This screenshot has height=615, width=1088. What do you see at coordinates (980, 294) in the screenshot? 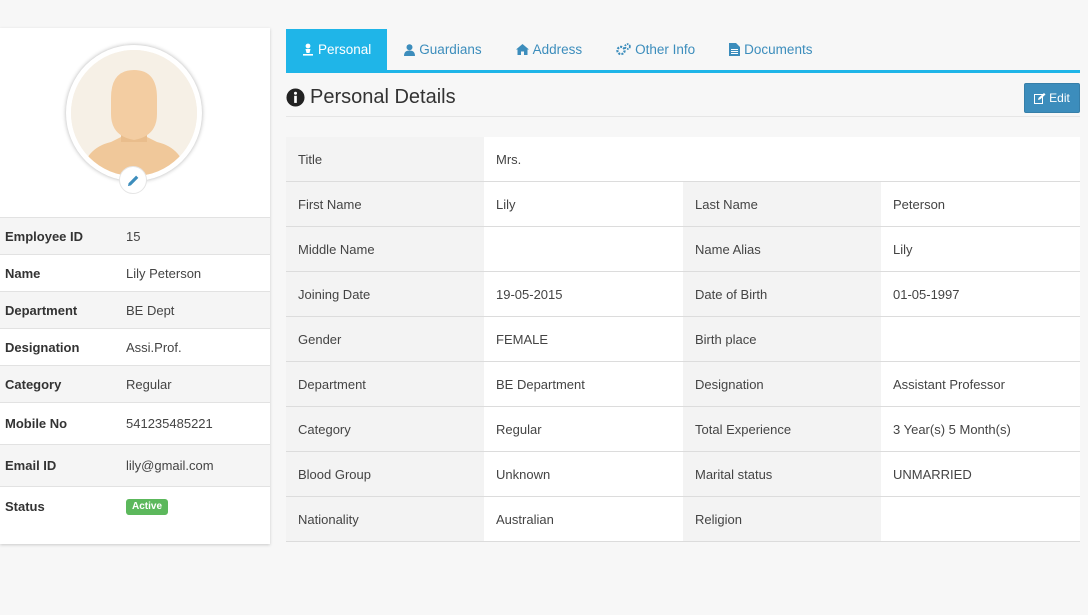
I see `detail-value: 01-05-1997` at bounding box center [980, 294].